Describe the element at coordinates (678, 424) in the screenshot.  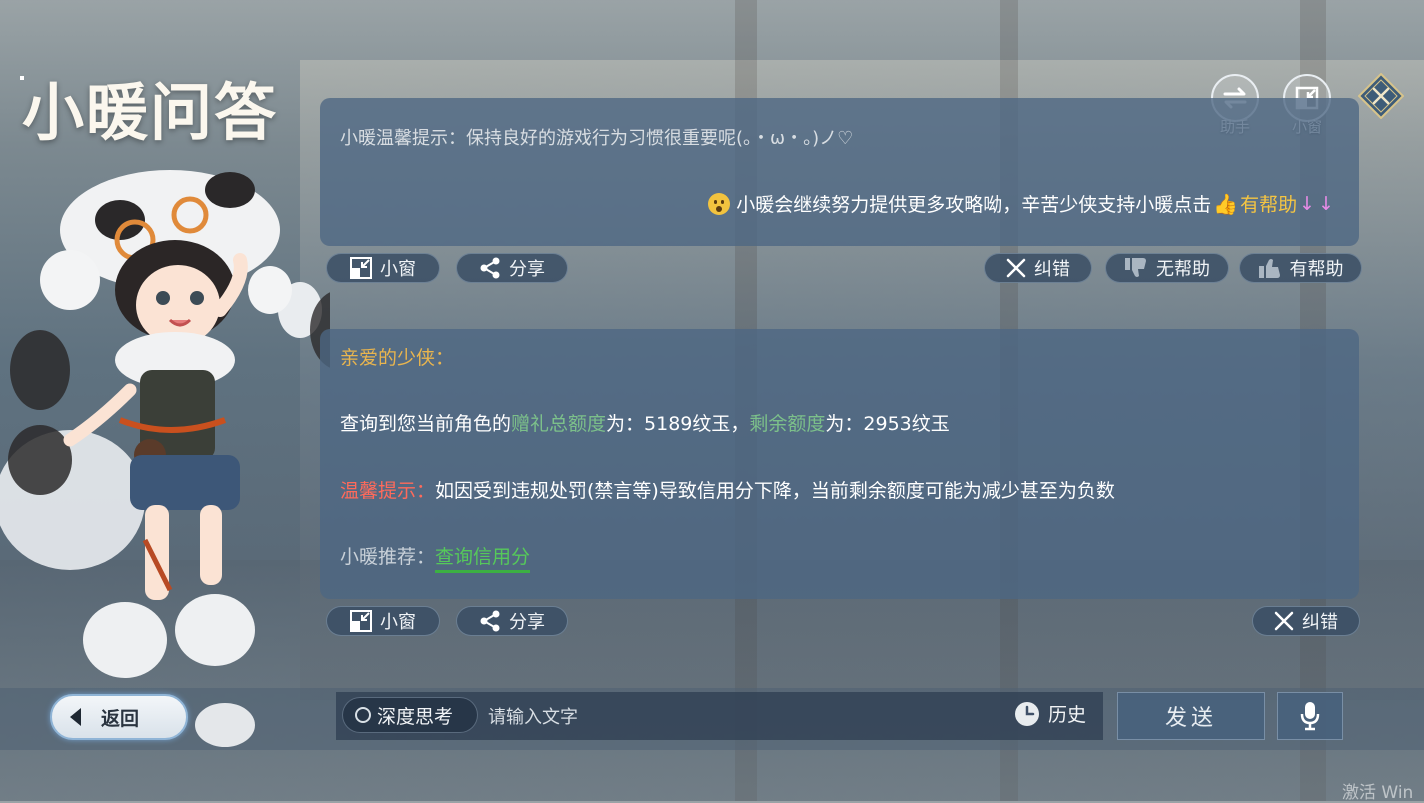
I see `gift-quota-value: 为：5189纹玉，` at that location.